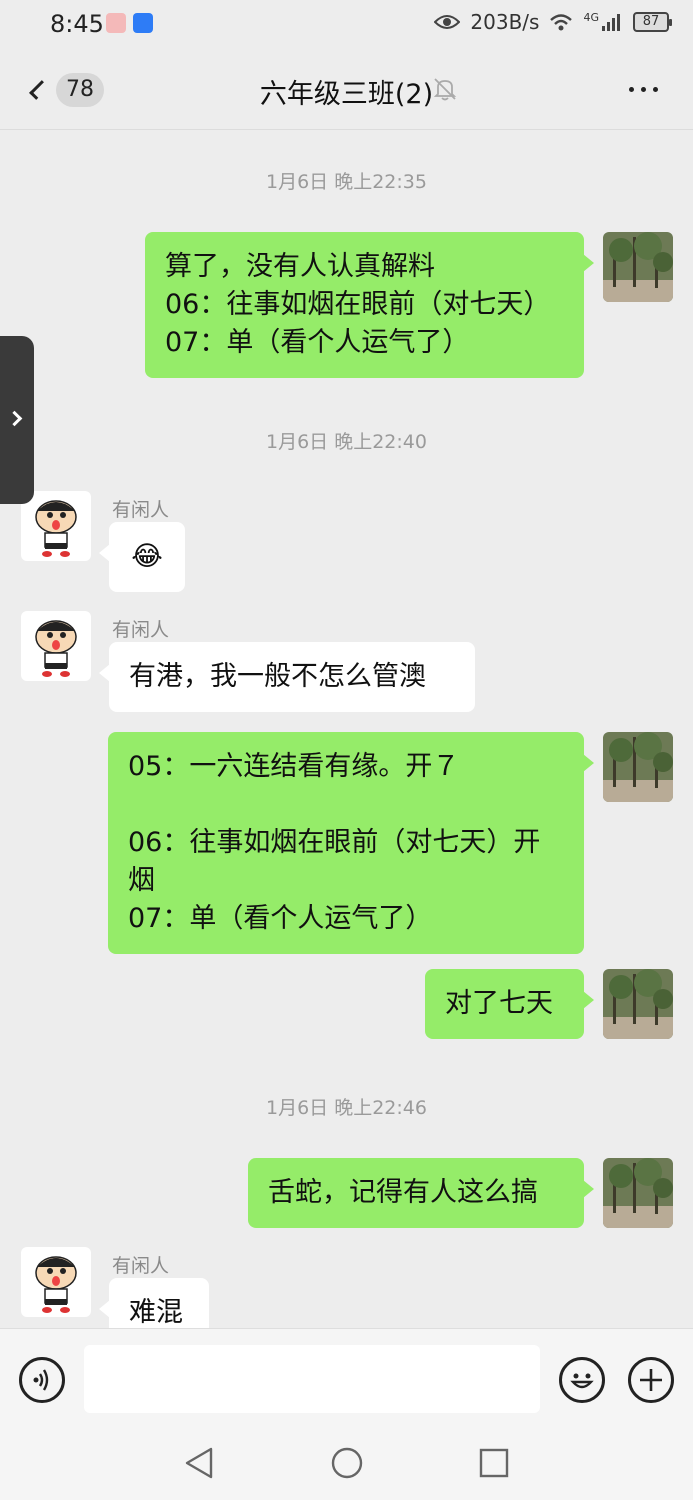  What do you see at coordinates (14, 418) in the screenshot?
I see `chevron-right-icon` at bounding box center [14, 418].